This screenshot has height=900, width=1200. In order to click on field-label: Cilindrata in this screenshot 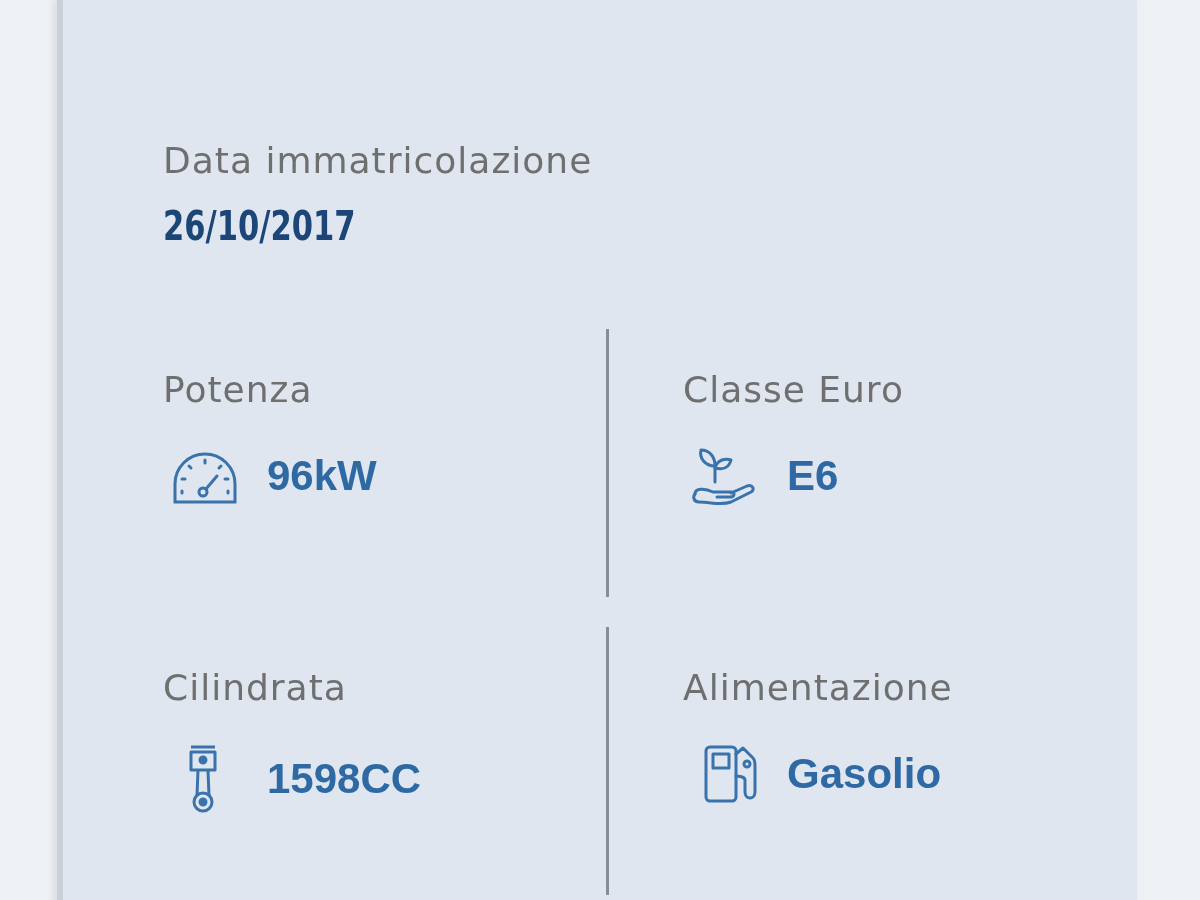, I will do `click(255, 687)`.